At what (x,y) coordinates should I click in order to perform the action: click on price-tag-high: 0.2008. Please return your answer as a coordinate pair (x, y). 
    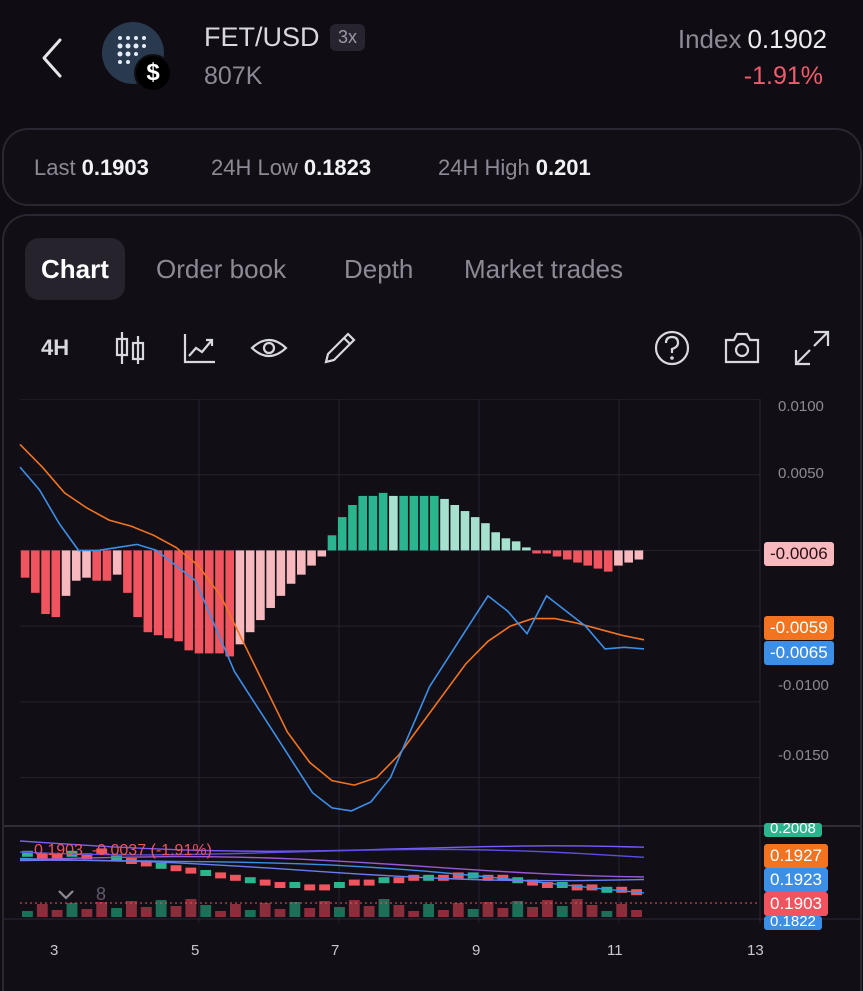
    Looking at the image, I should click on (793, 830).